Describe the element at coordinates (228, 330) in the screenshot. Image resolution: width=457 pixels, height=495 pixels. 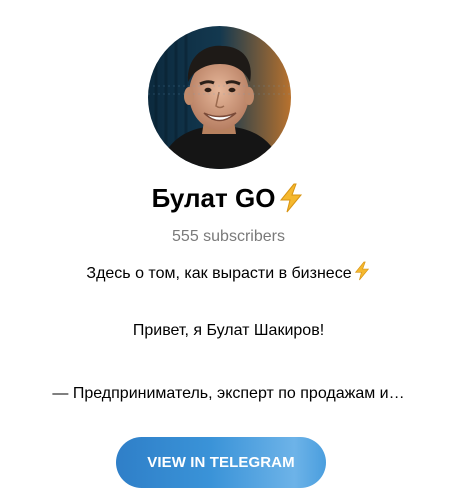
I see `description-line-2: Привет, я Булат Шакиров!` at that location.